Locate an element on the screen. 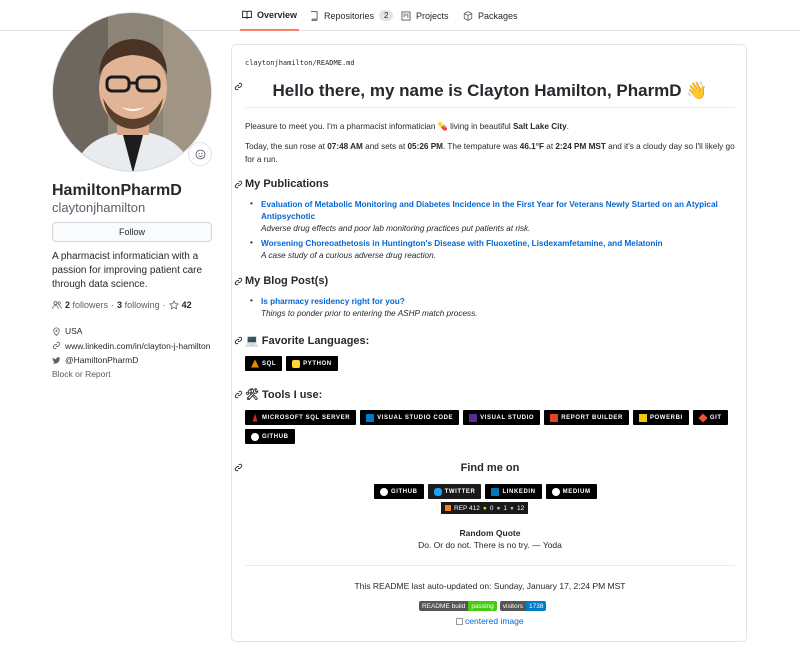 The image size is (800, 659). badge-vscode: Visual Studio Code is located at coordinates (410, 417).